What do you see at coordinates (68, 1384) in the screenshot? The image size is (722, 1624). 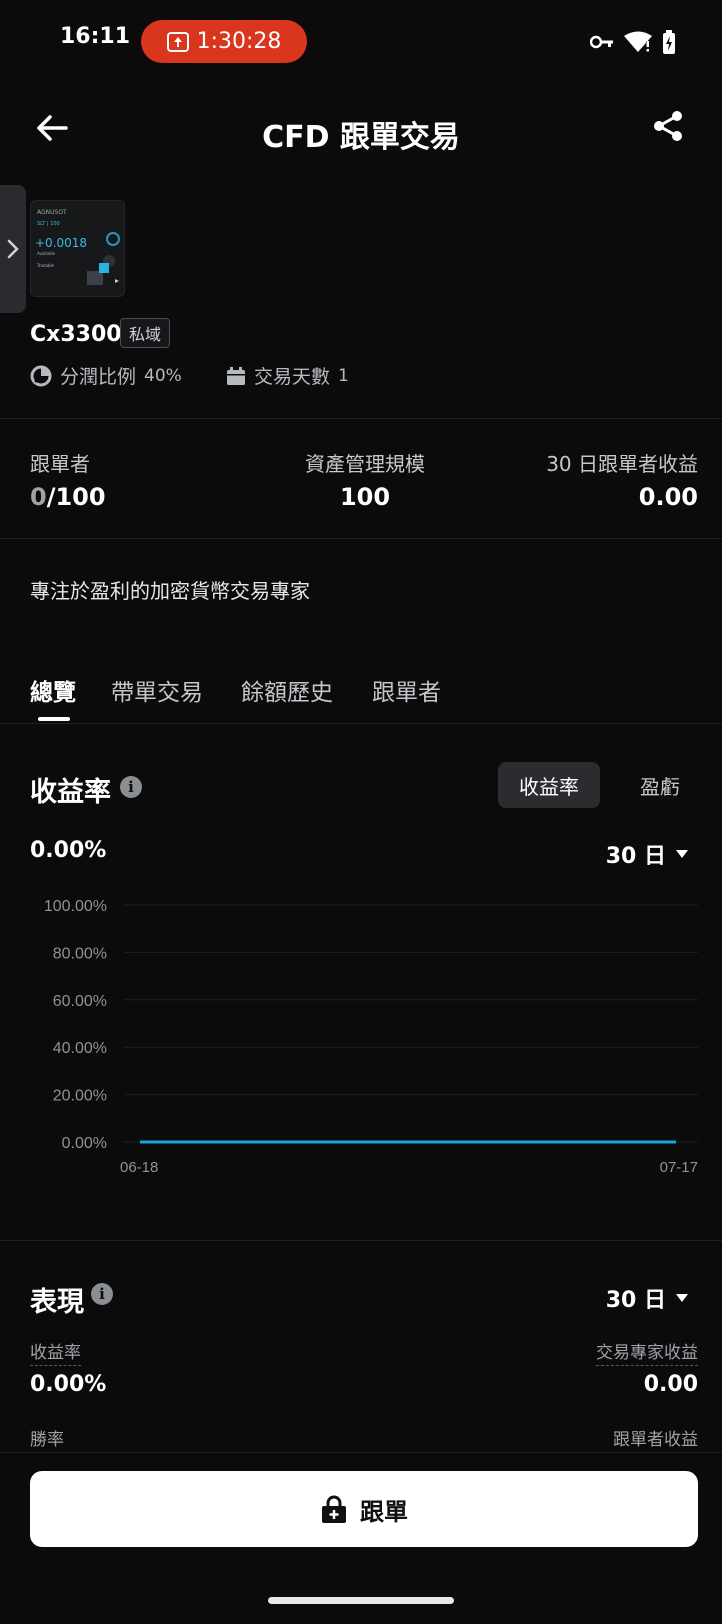 I see `perf-roi-value: 0.00%` at bounding box center [68, 1384].